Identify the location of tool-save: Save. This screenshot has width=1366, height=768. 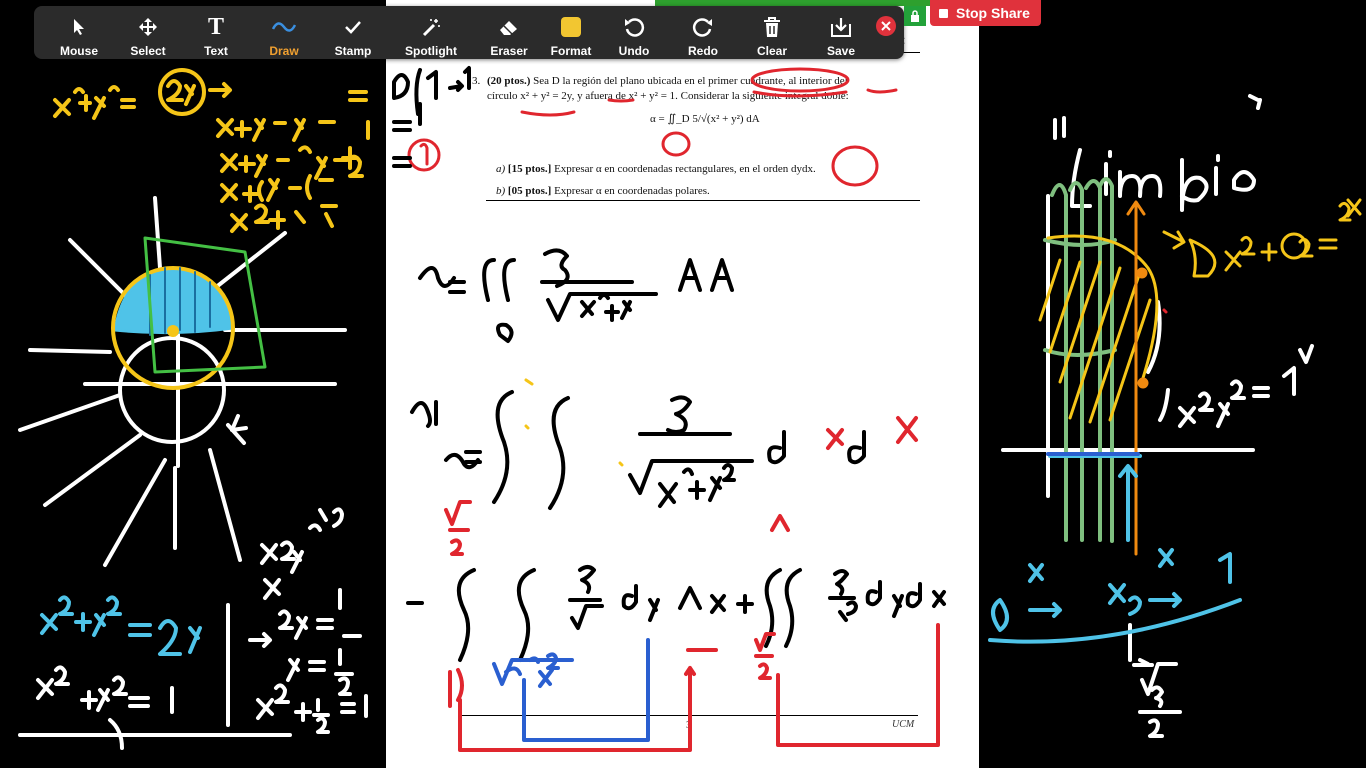
(841, 32).